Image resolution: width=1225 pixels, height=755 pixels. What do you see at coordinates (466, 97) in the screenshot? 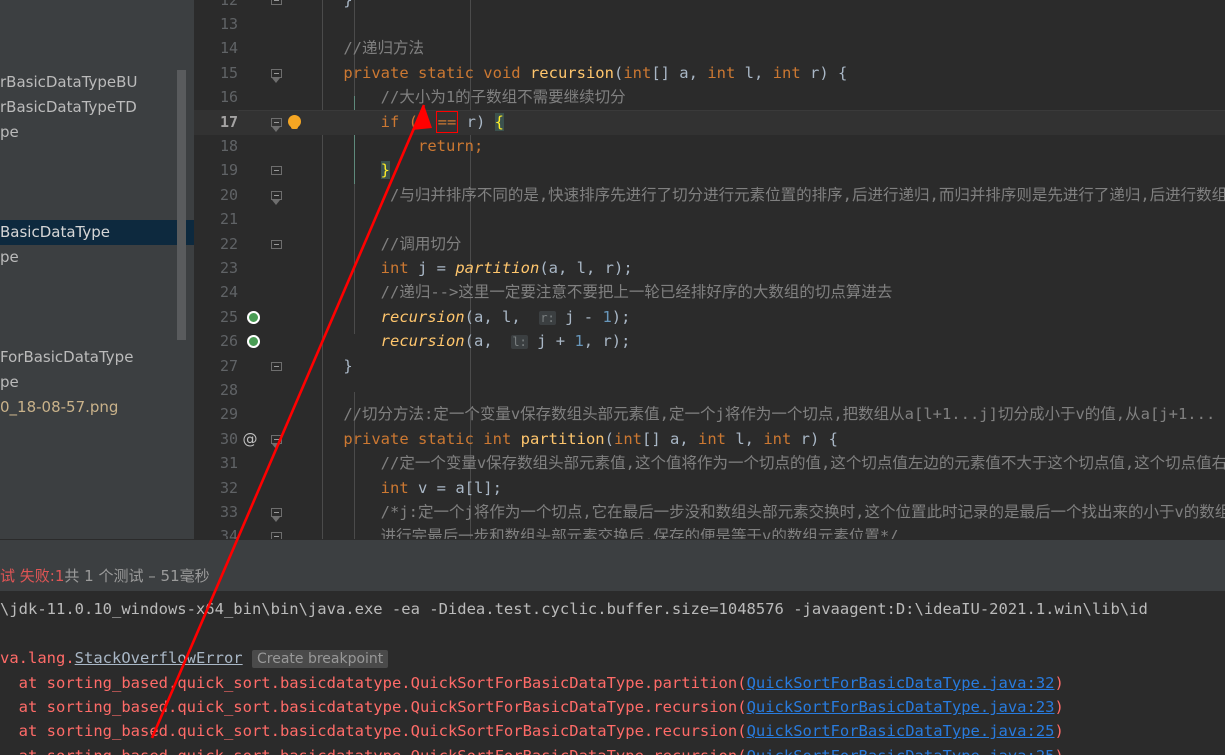
I see `code-line-text: //大小为1的子数组不需要继续切分` at bounding box center [466, 97].